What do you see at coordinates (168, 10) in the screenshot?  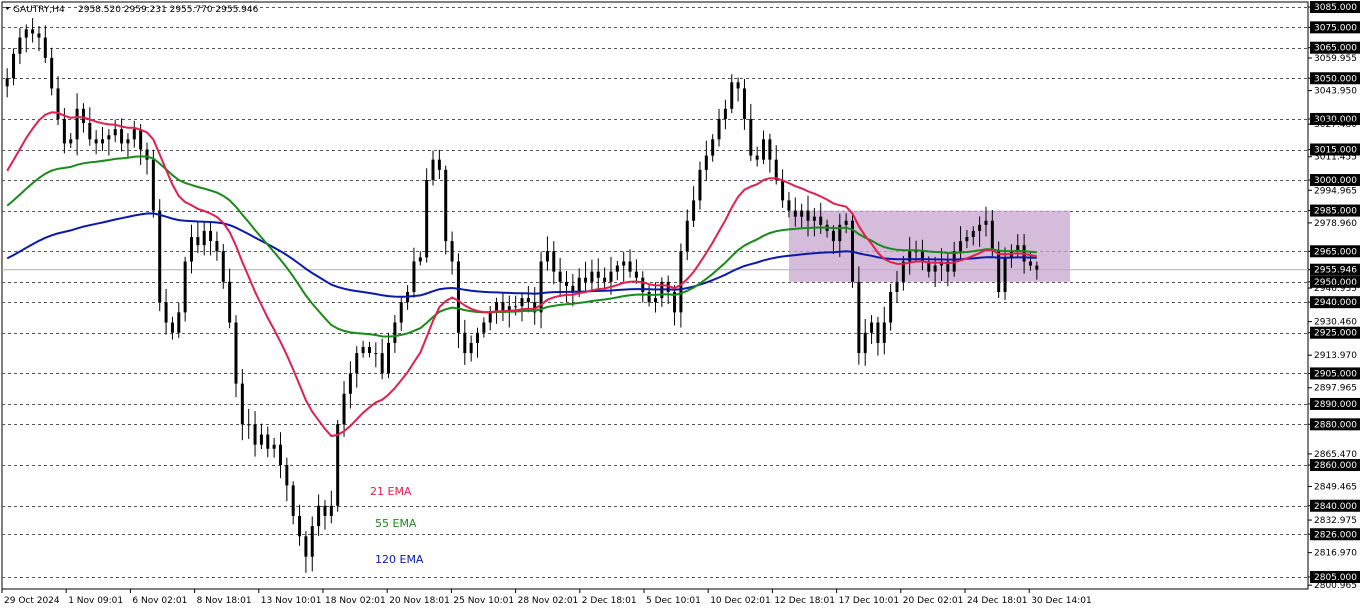 I see `ohlc-values: 2958.520 2959.231 2955.770 2955.946` at bounding box center [168, 10].